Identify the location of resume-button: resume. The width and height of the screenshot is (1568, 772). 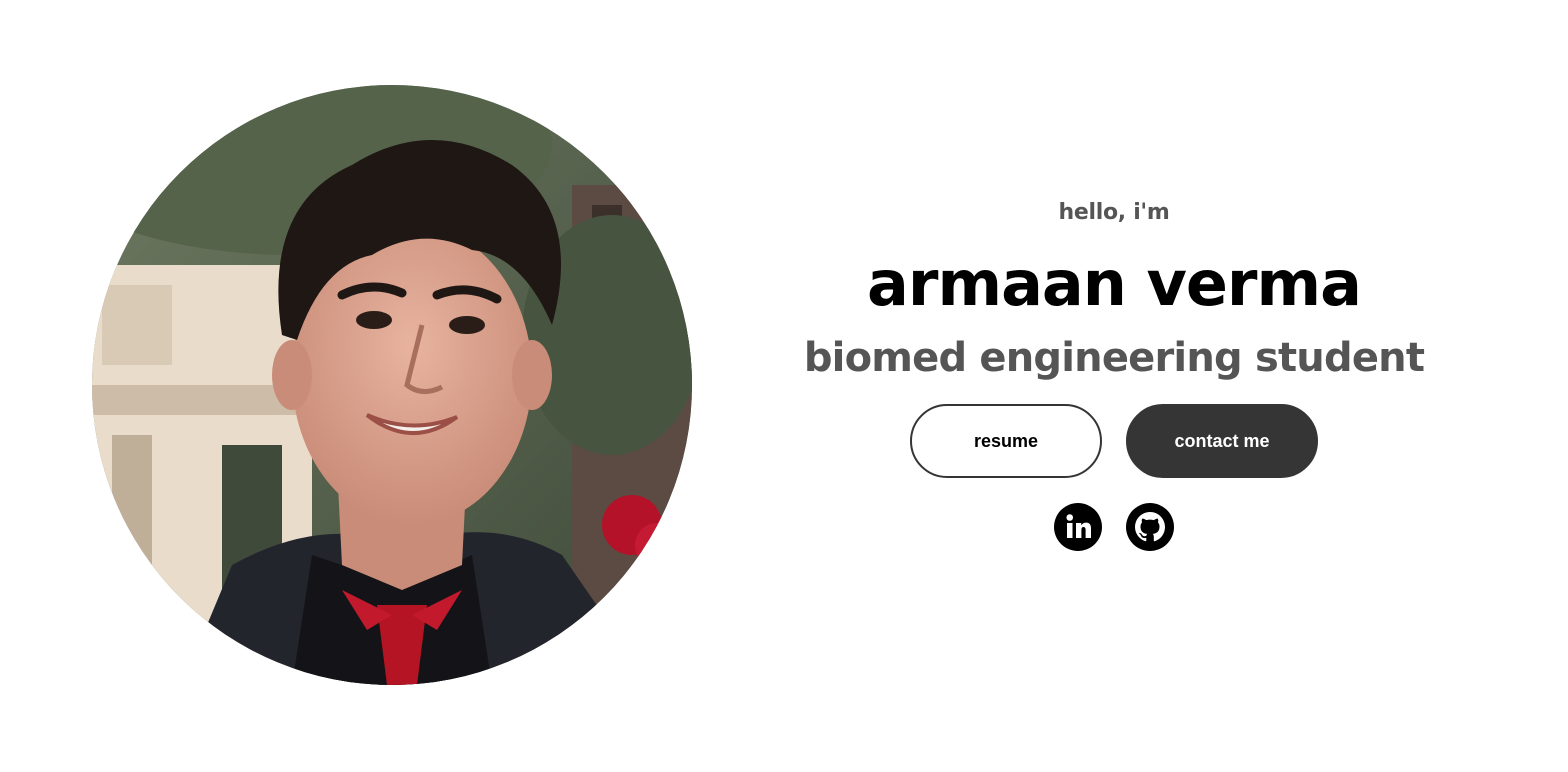
(1006, 441).